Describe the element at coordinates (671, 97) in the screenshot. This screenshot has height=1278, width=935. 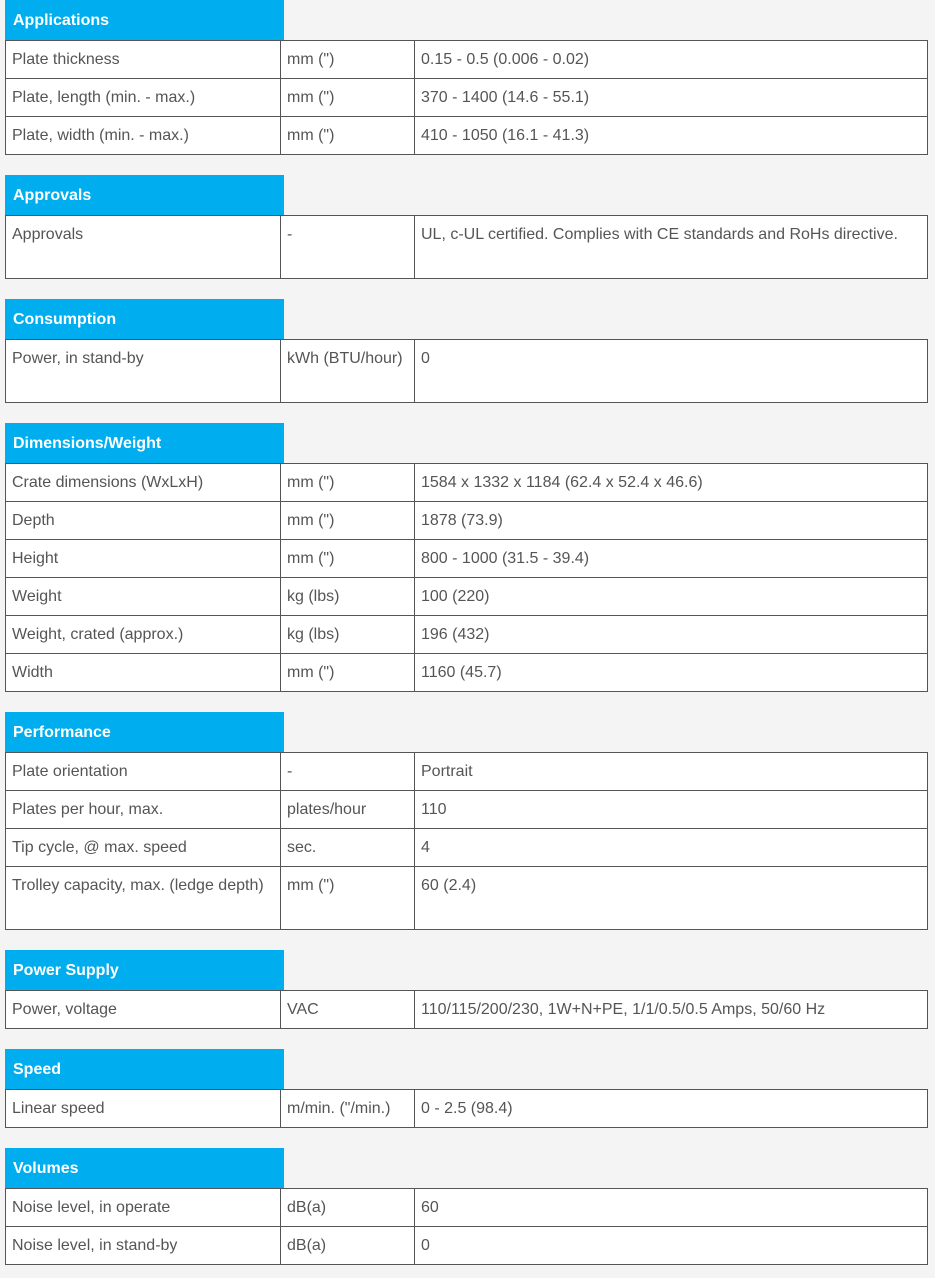
I see `spec-value: 370 - 1400 (14.6 - 55.1)` at that location.